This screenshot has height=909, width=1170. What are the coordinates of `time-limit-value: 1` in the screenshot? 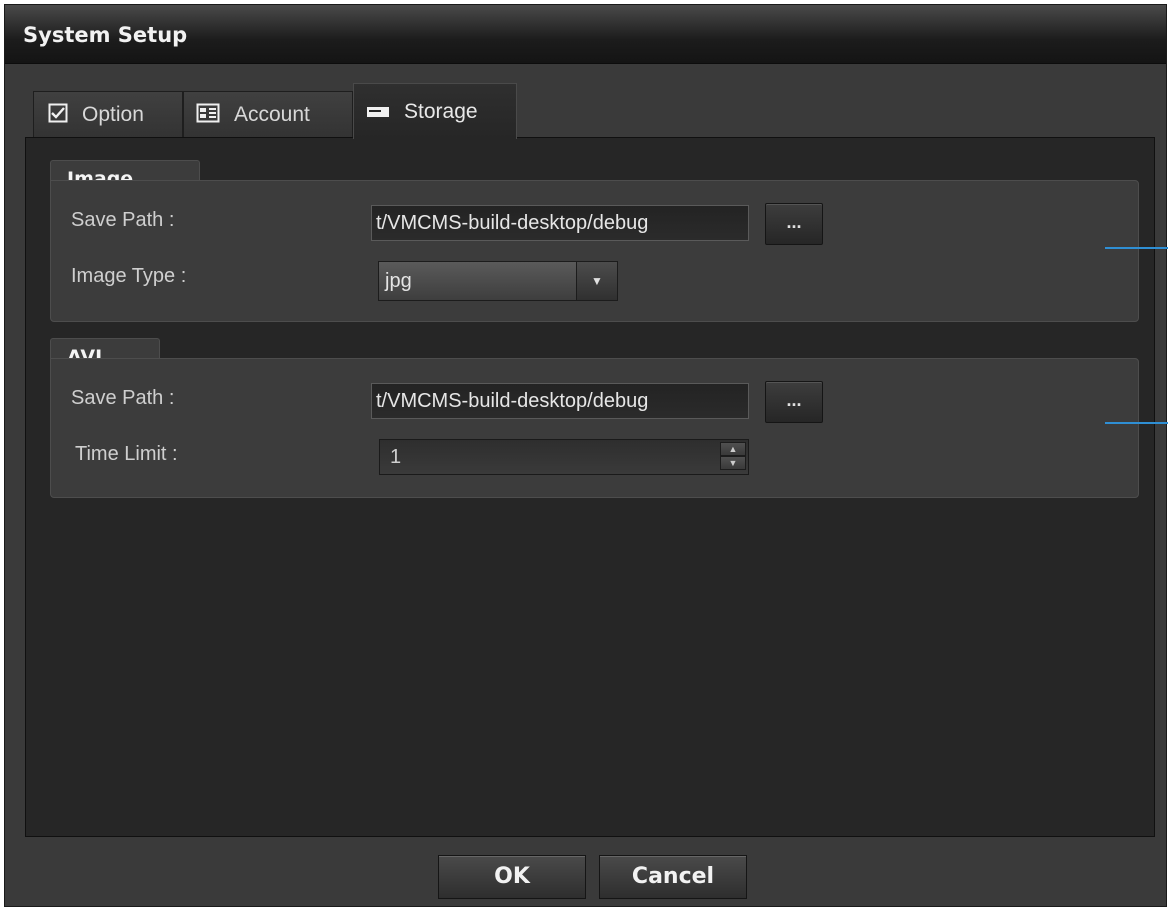 It's located at (396, 457).